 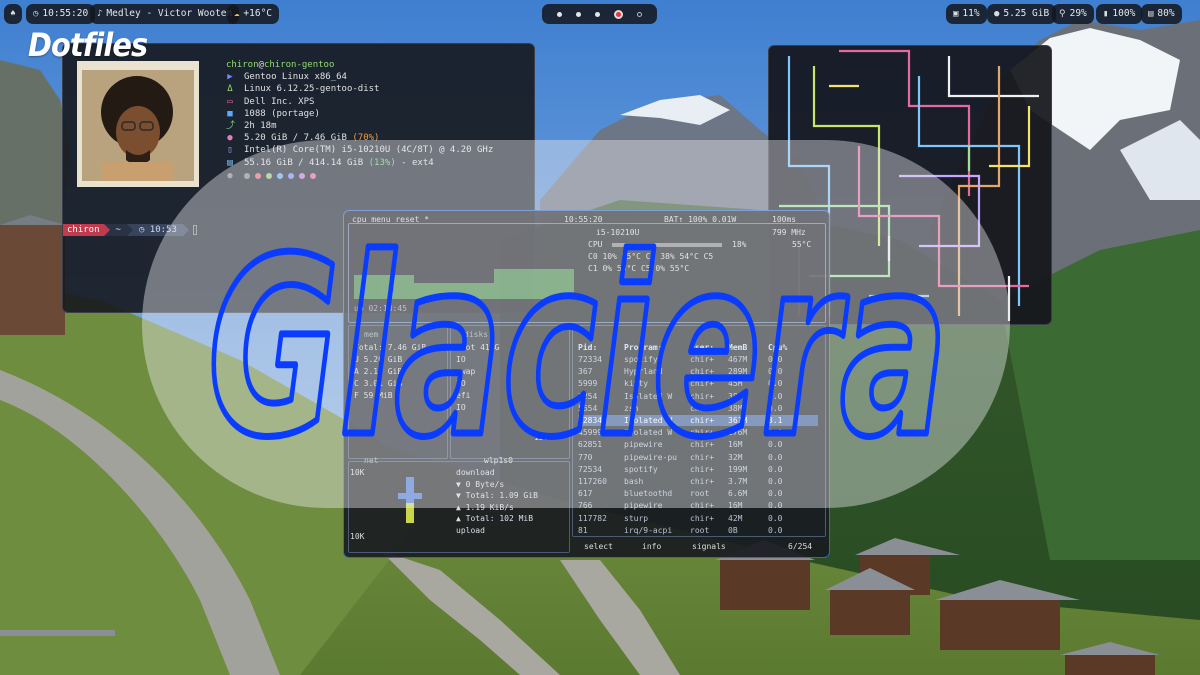 I want to click on proc-cell: sturp, so click(x=636, y=518).